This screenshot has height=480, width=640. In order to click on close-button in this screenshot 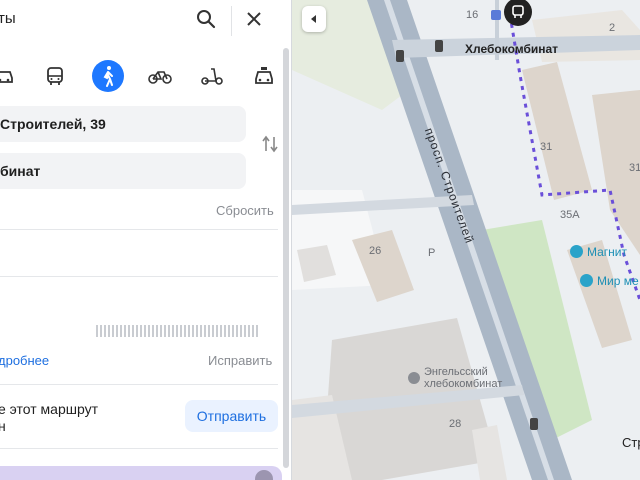, I will do `click(254, 19)`.